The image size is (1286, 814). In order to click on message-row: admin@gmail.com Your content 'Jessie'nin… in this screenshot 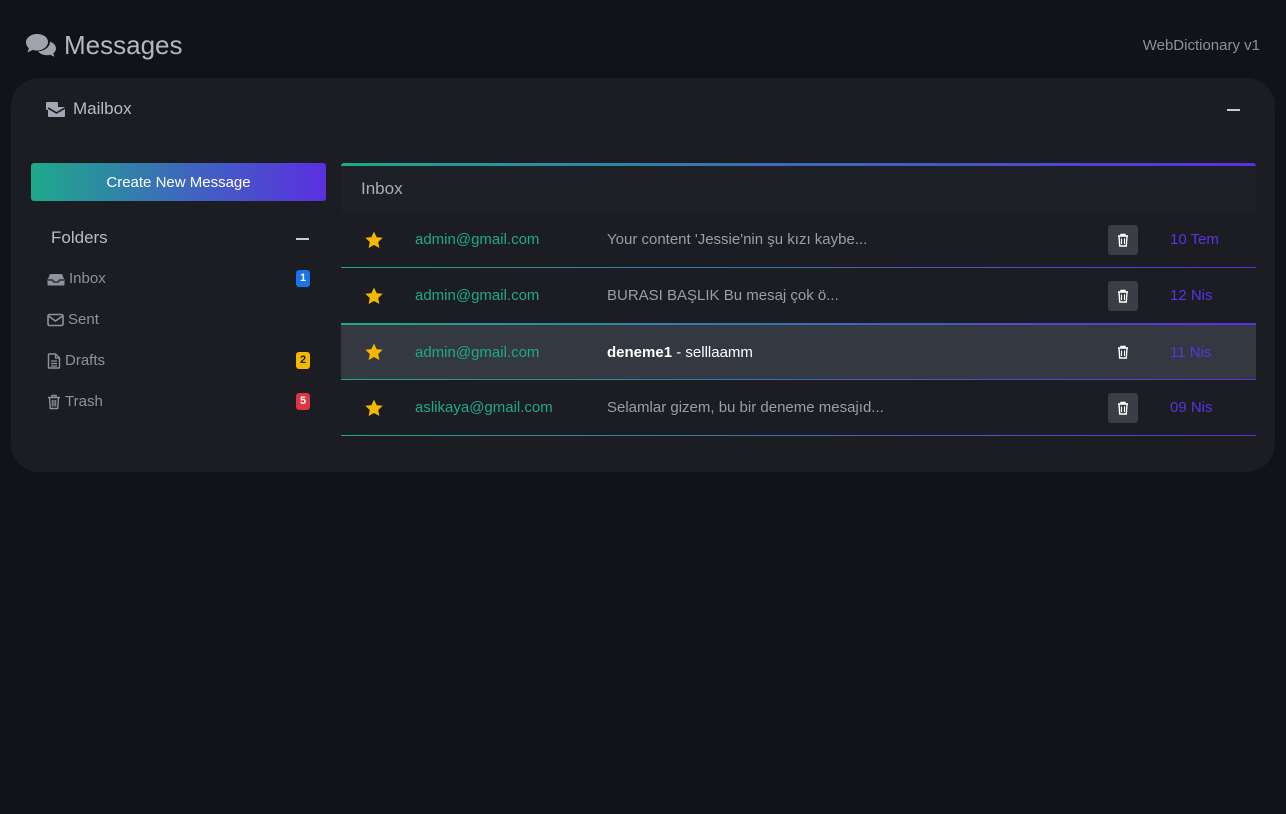, I will do `click(798, 240)`.